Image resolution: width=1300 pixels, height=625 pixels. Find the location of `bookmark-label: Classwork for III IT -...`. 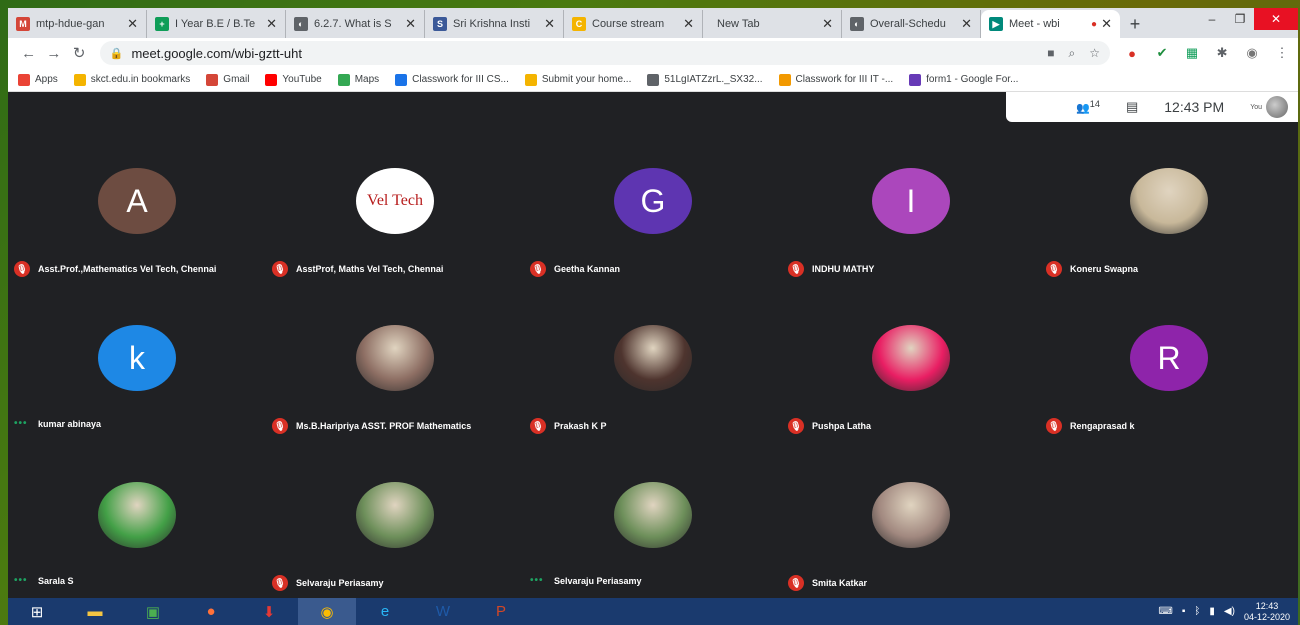

bookmark-label: Classwork for III IT -... is located at coordinates (844, 79).